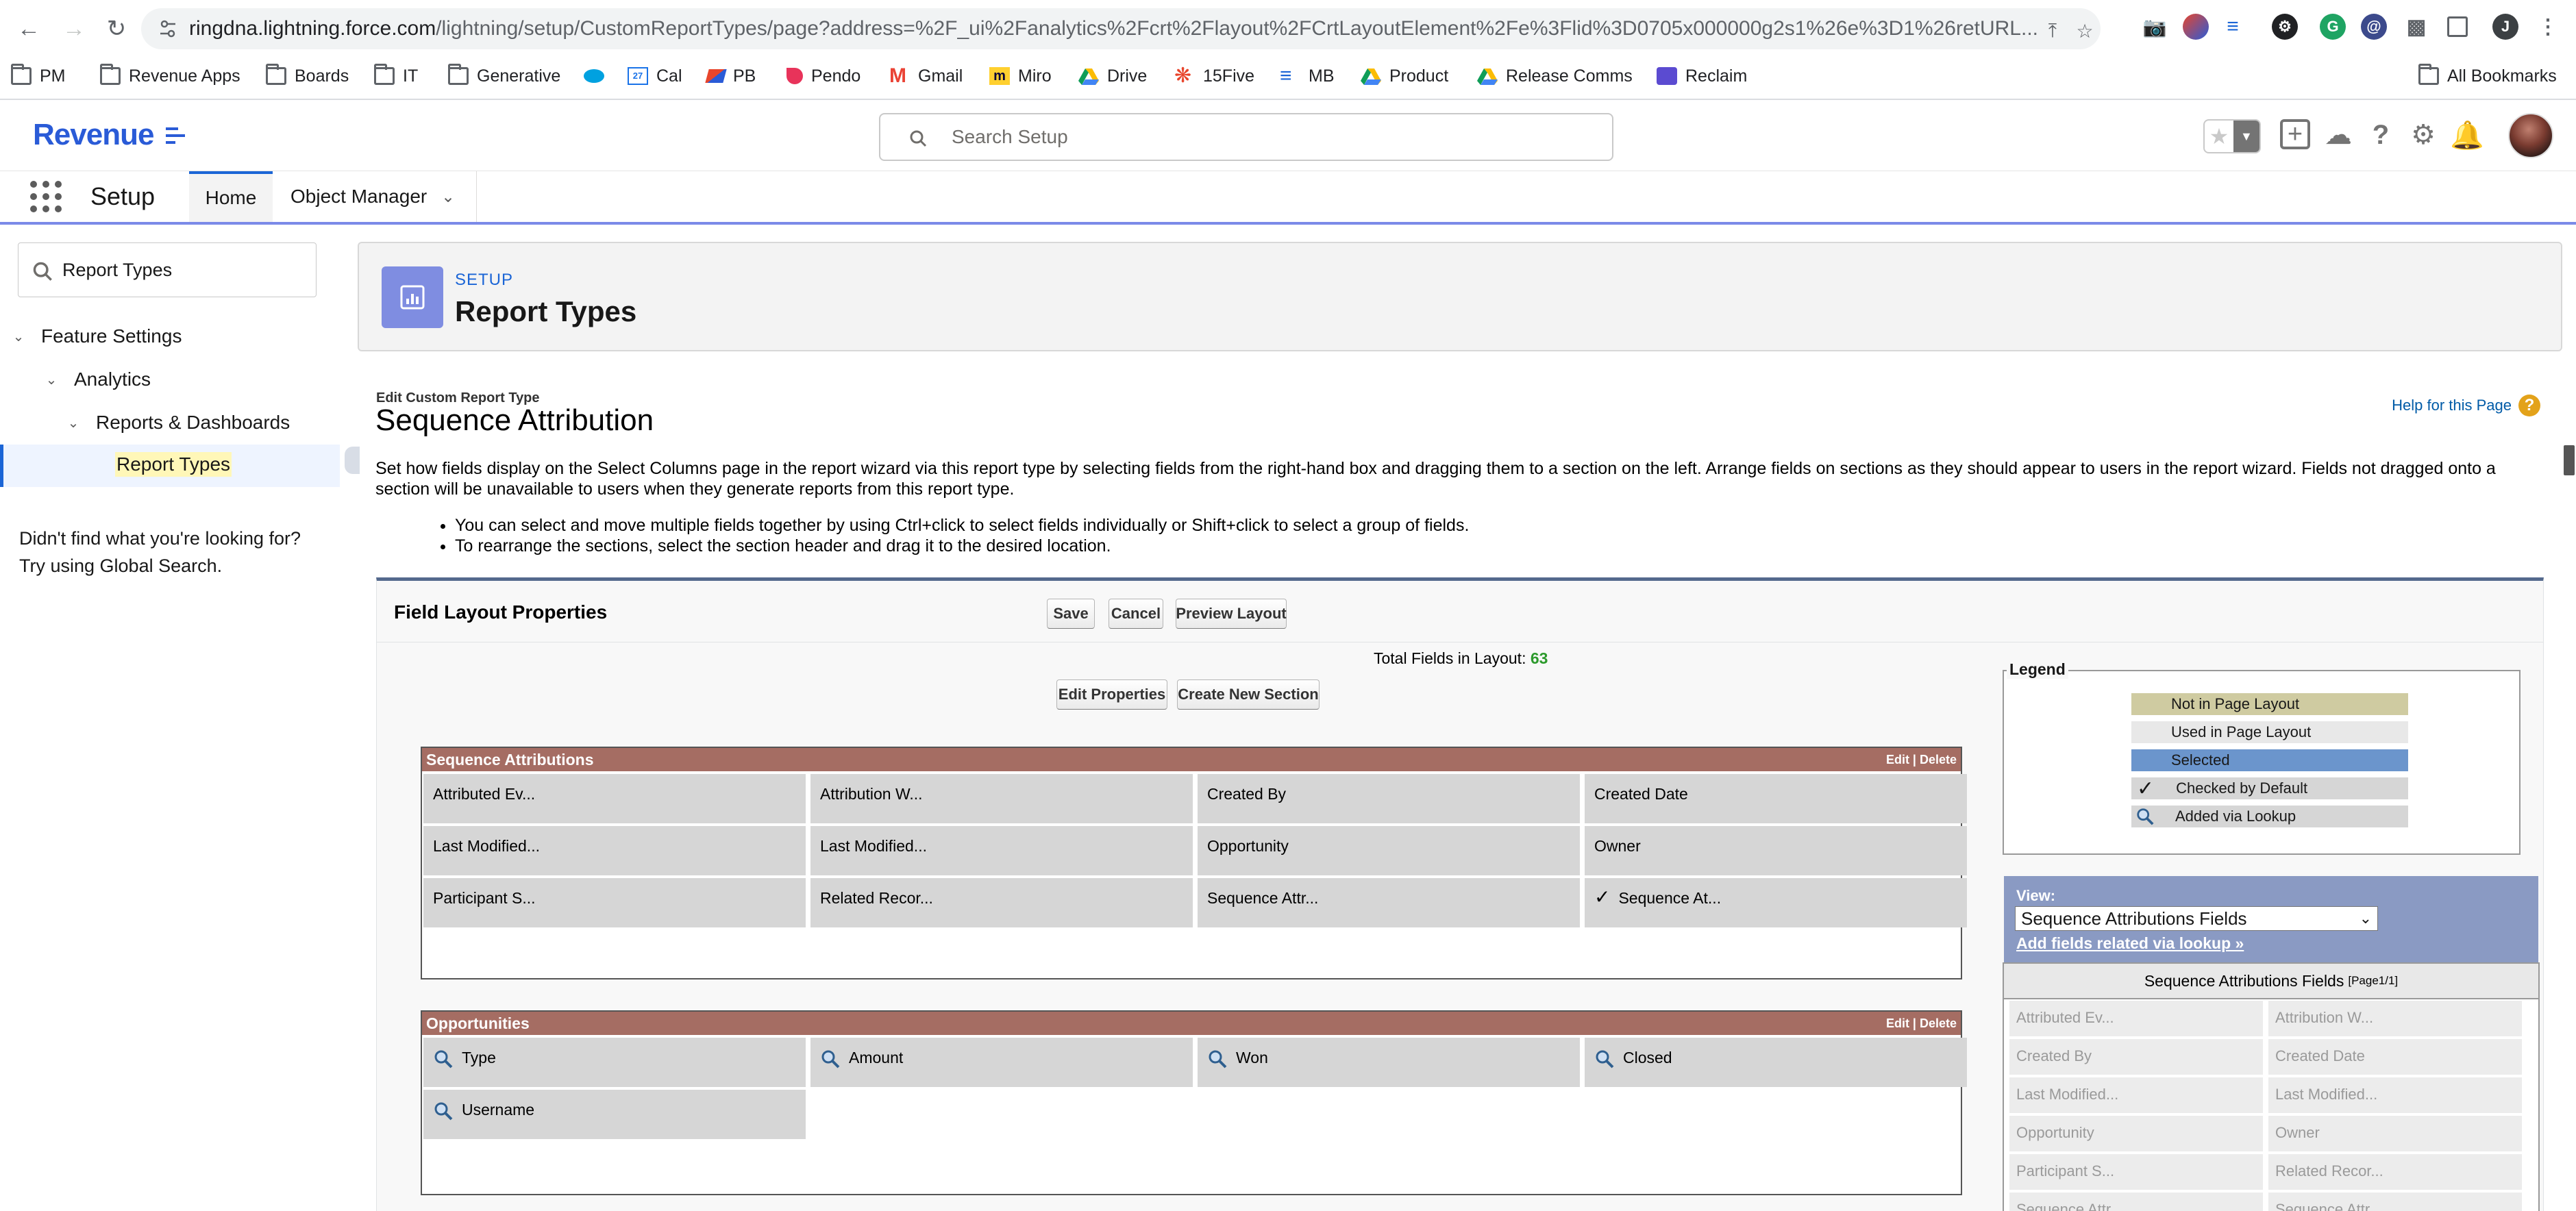 Image resolution: width=2576 pixels, height=1211 pixels. What do you see at coordinates (2052, 30) in the screenshot?
I see `share-icon: ⤒` at bounding box center [2052, 30].